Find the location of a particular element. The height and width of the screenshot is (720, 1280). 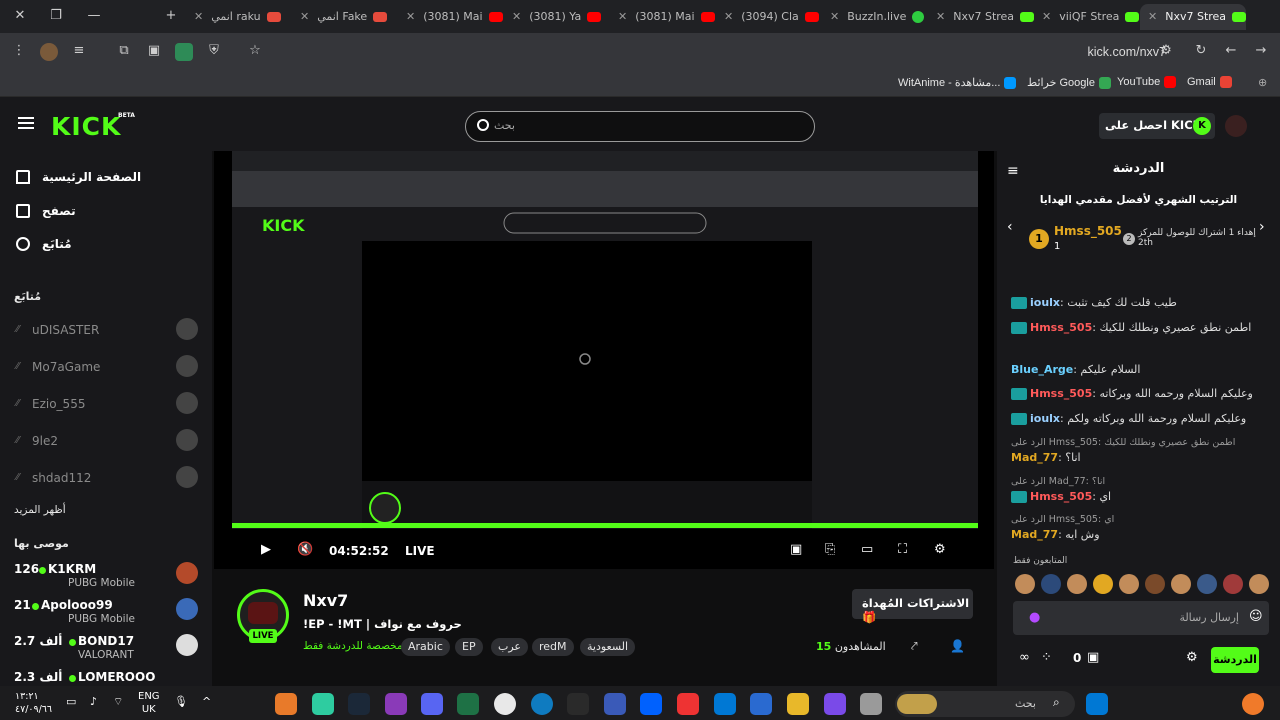

shield-icon: ⛨ is located at coordinates (214, 52).